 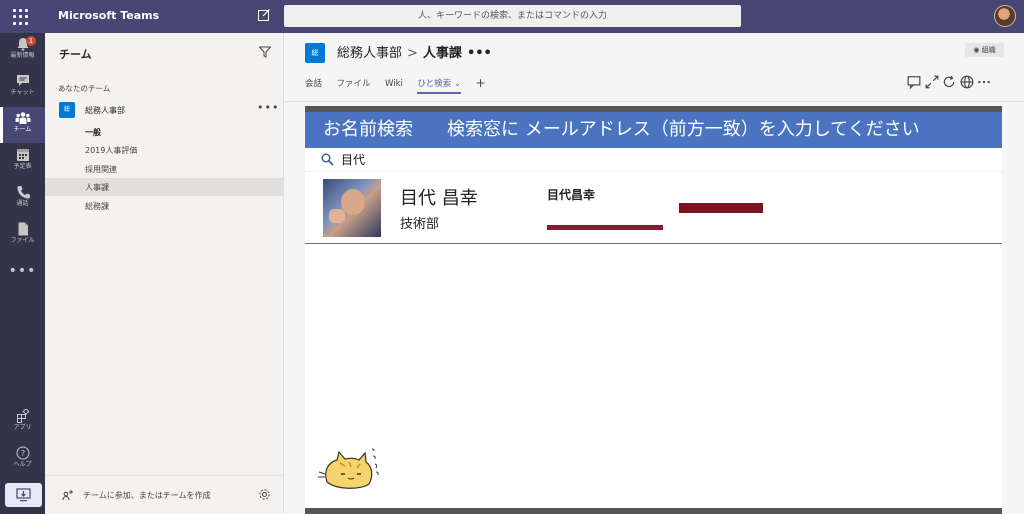 What do you see at coordinates (434, 84) in the screenshot?
I see `tab-label: ひと検索` at bounding box center [434, 84].